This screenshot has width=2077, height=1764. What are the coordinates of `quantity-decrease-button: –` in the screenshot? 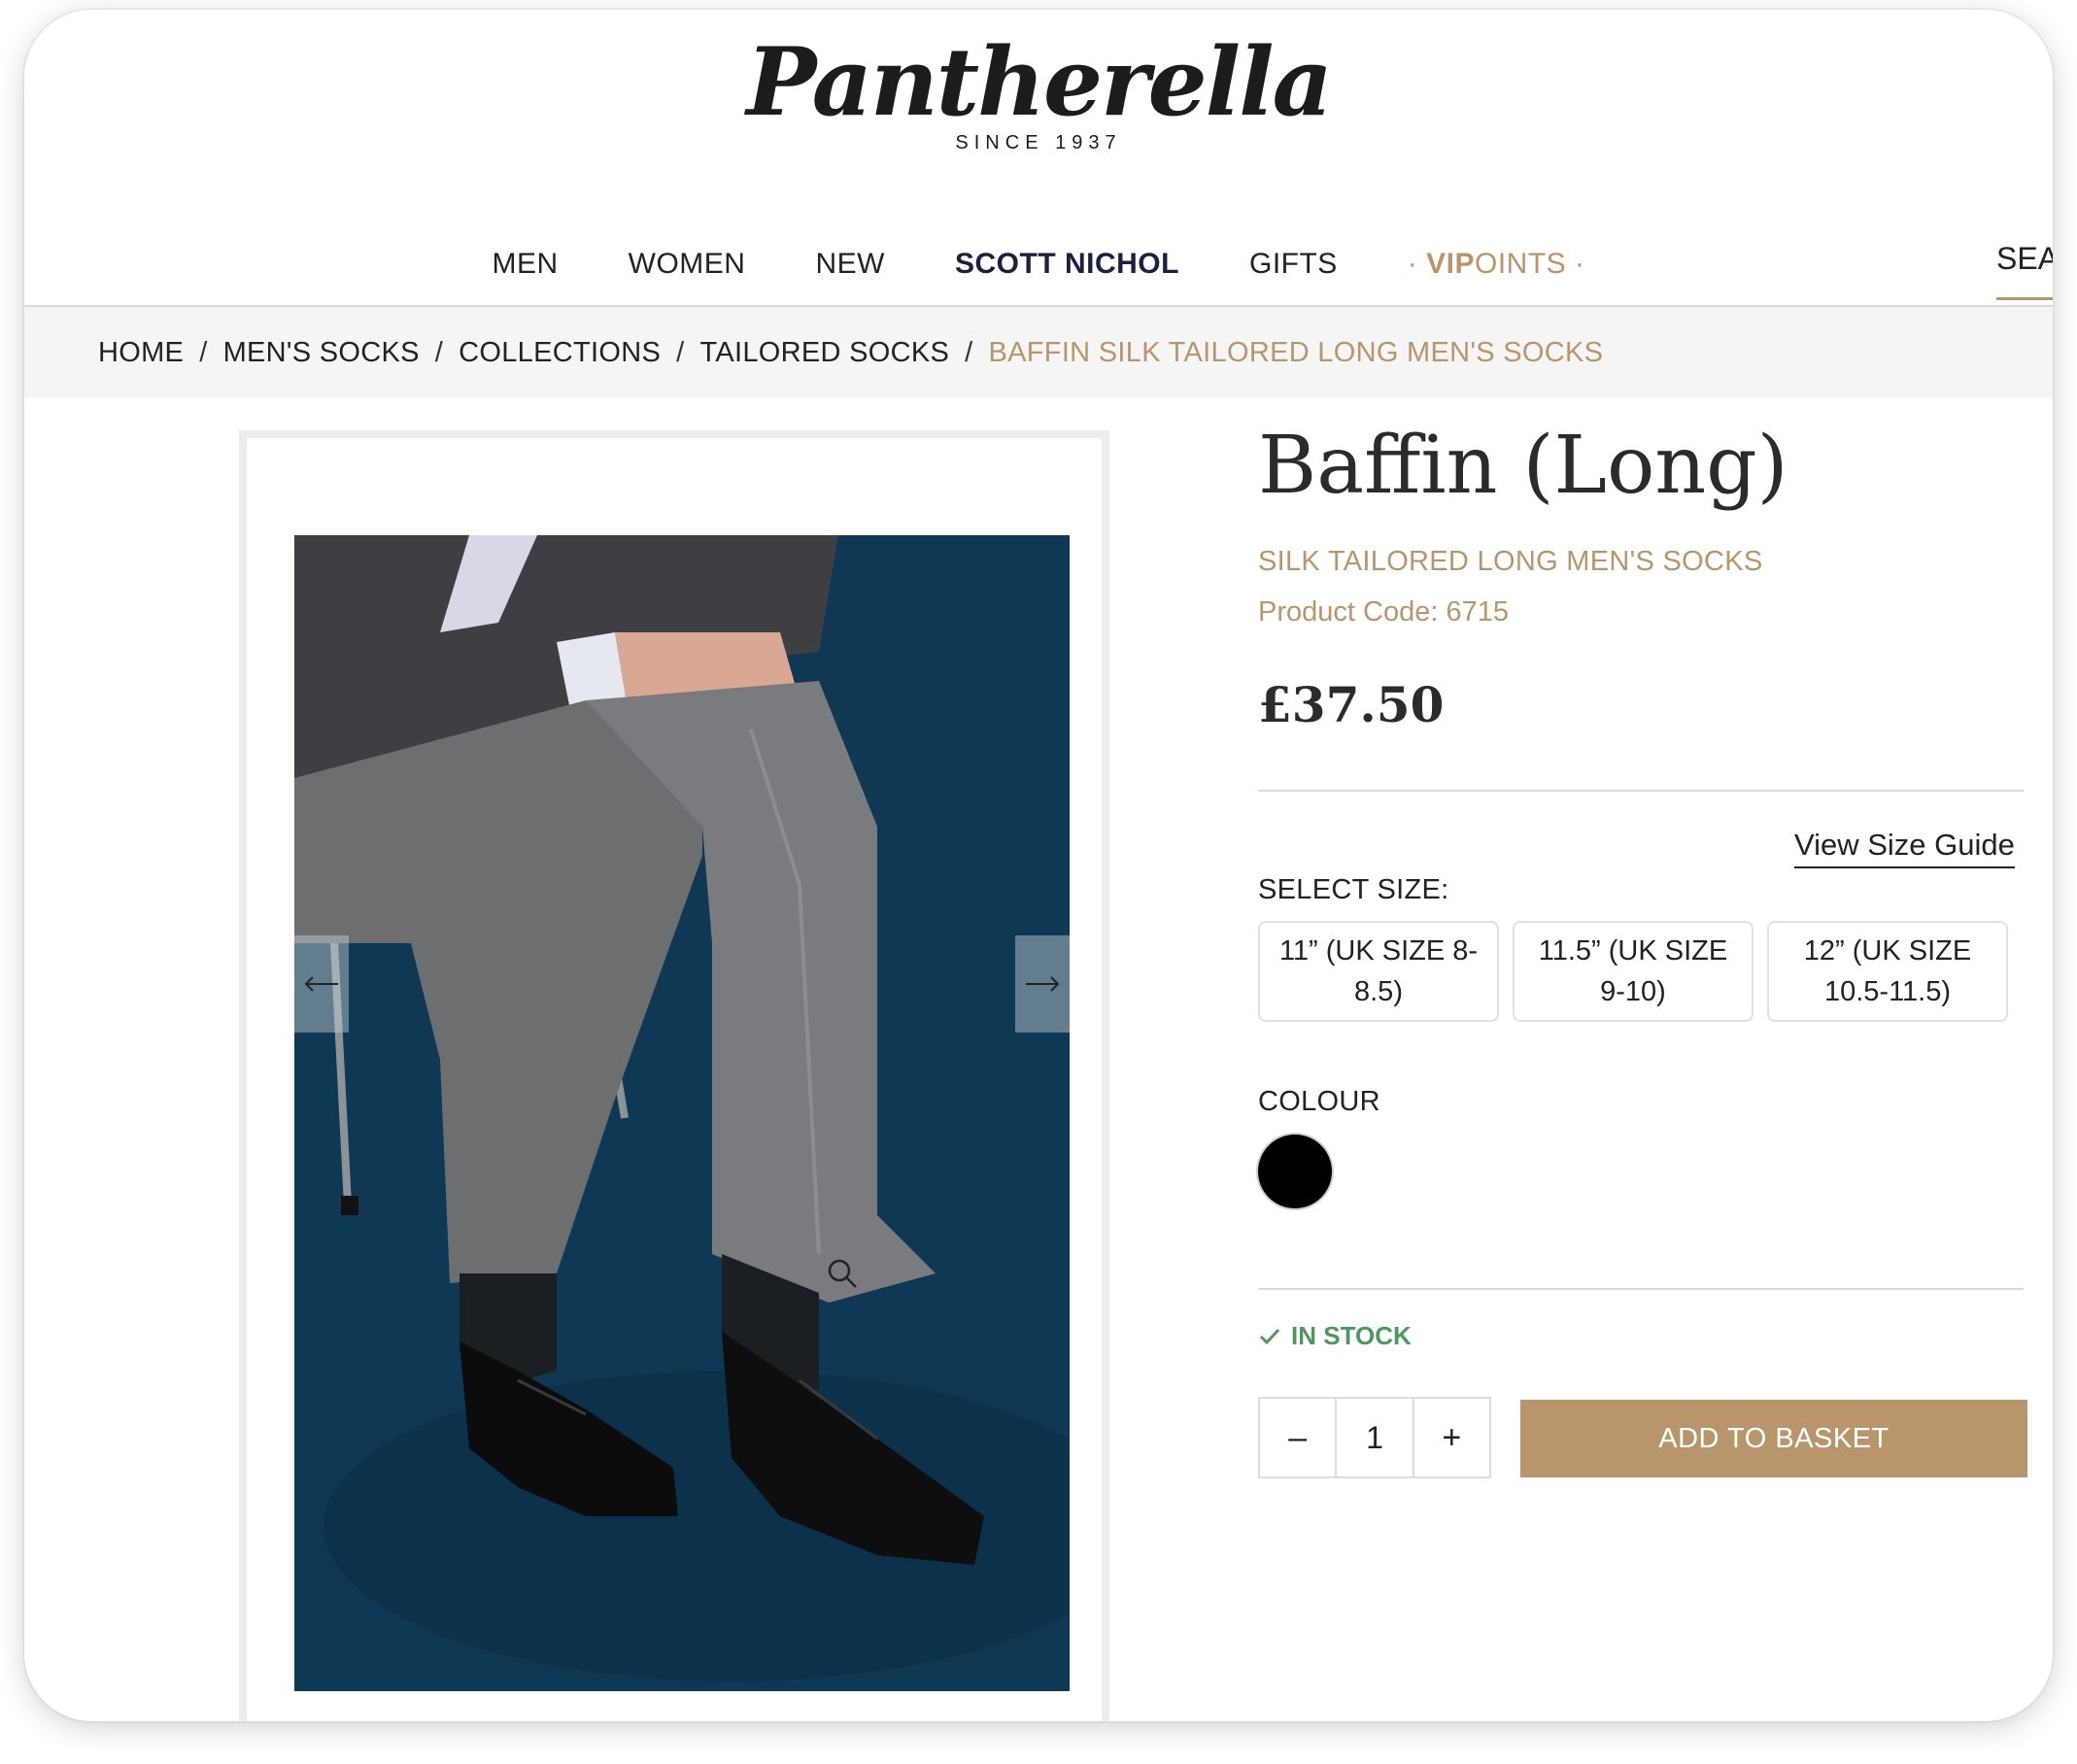 It's located at (1297, 1437).